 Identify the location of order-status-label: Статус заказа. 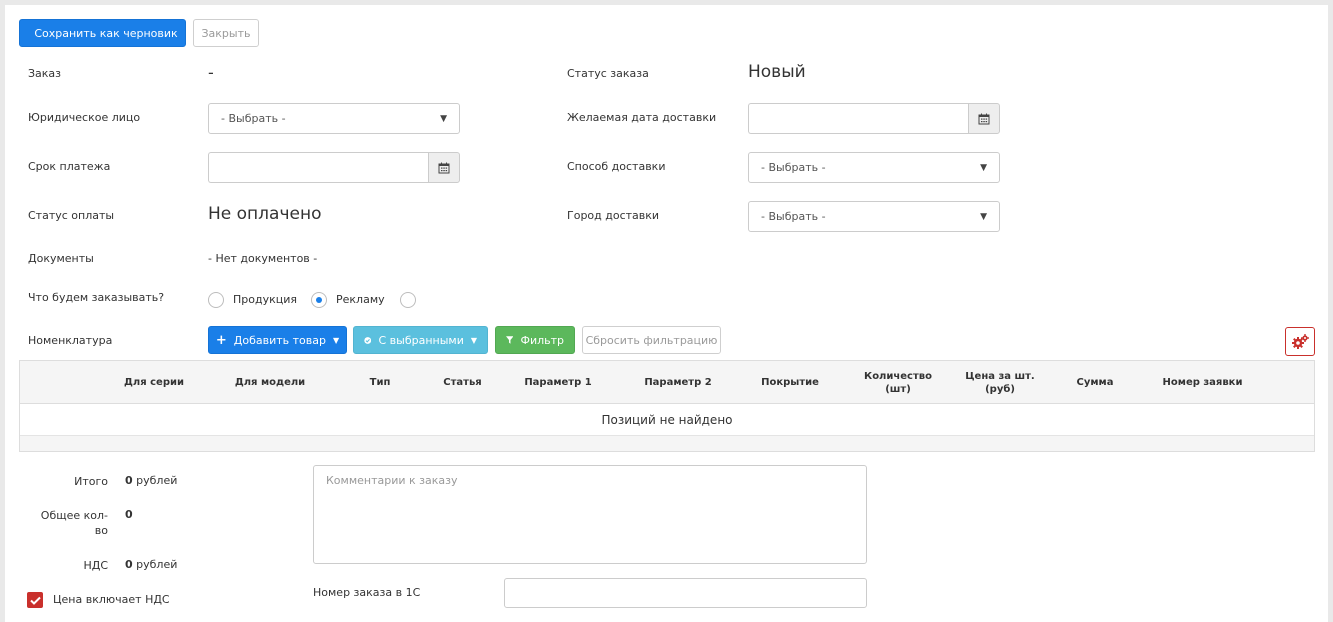
(608, 73).